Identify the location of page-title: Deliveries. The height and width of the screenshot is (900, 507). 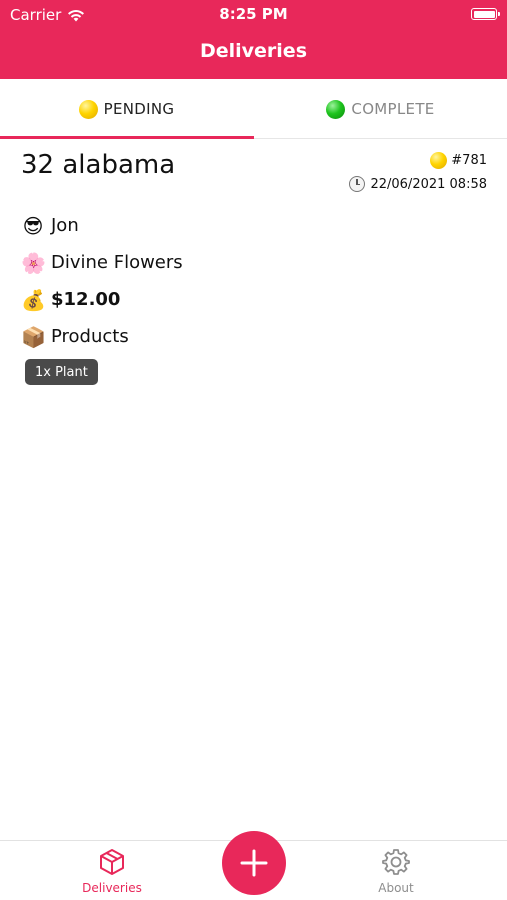
(253, 51).